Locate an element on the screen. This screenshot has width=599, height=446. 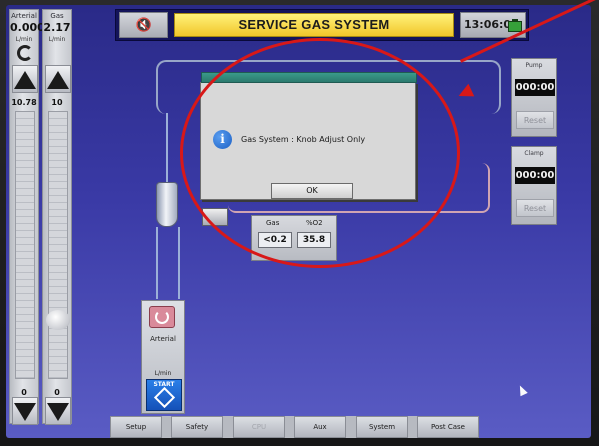
gas-increase-button is located at coordinates (58, 79).